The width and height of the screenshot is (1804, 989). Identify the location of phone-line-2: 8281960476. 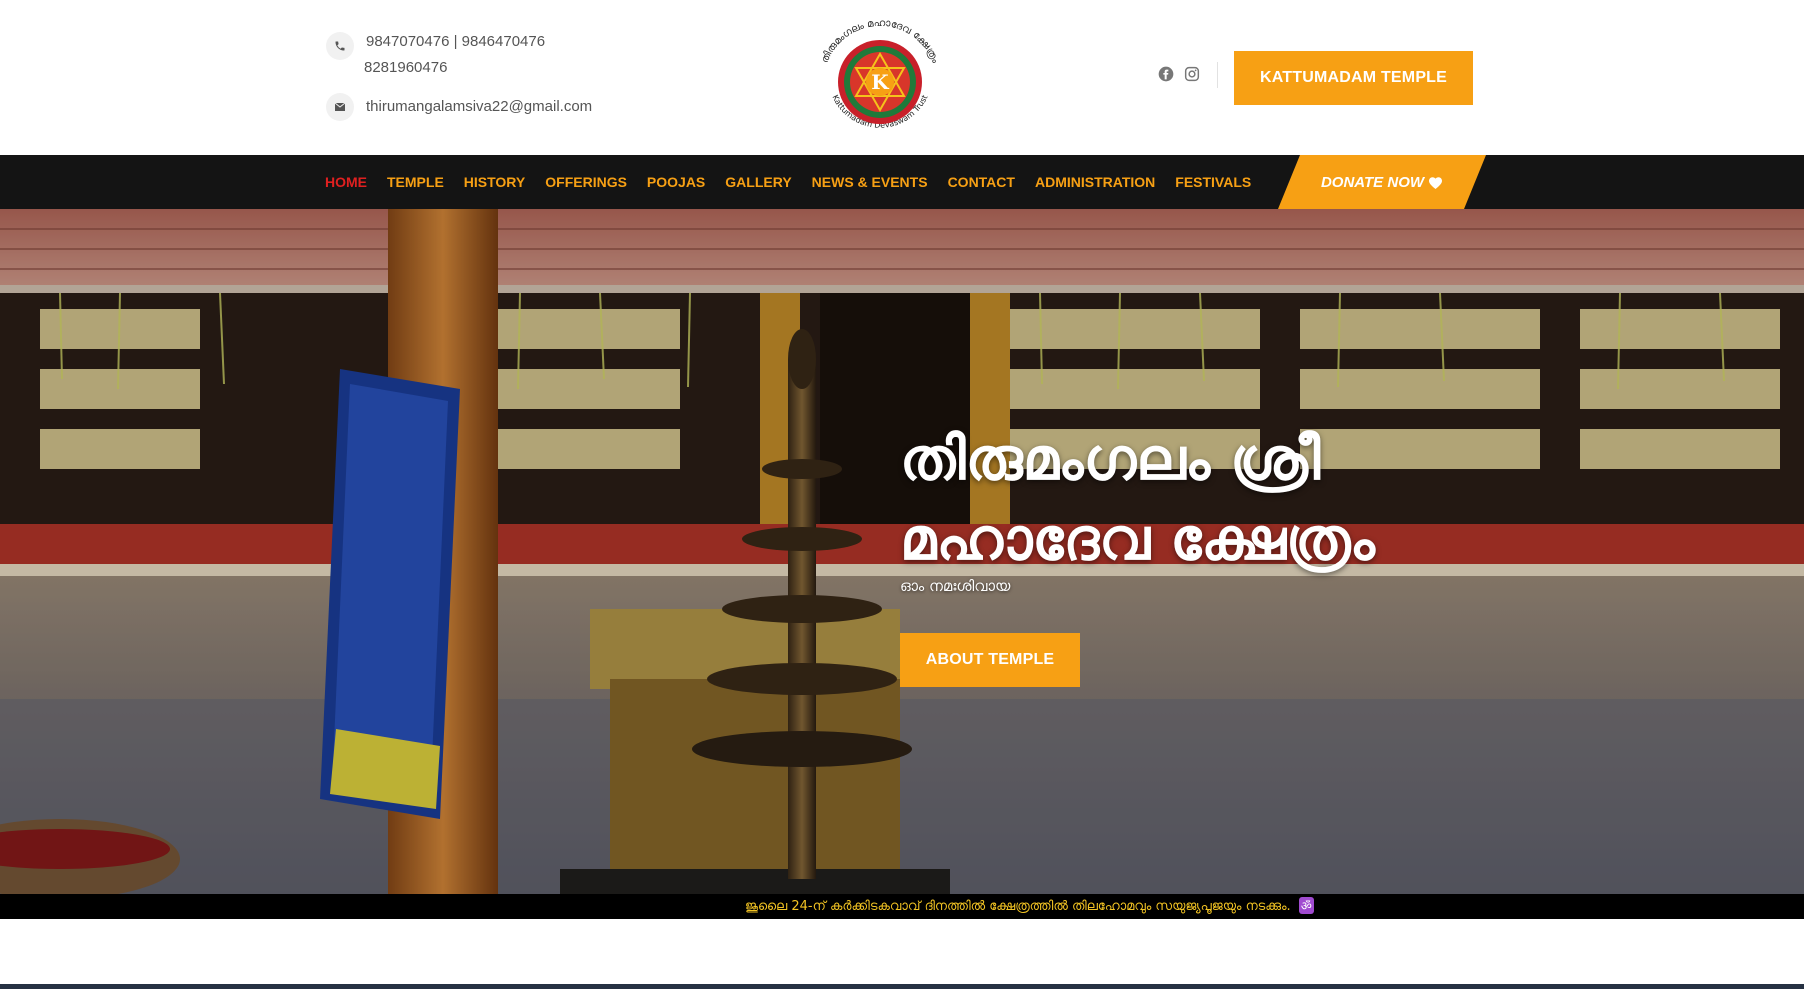
(454, 68).